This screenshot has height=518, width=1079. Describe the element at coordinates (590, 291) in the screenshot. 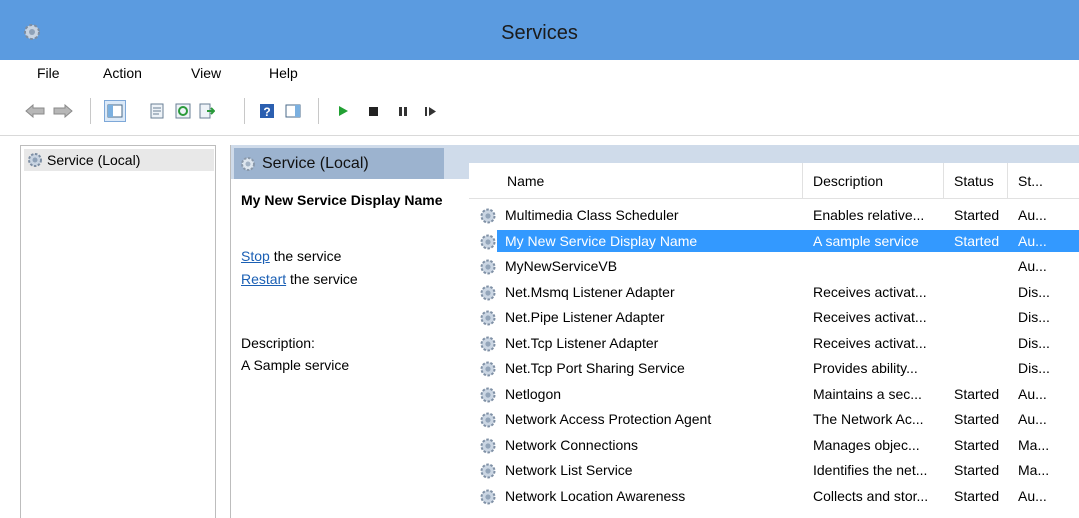

I see `cell-name: Net.Msmq Listener Adapter` at that location.